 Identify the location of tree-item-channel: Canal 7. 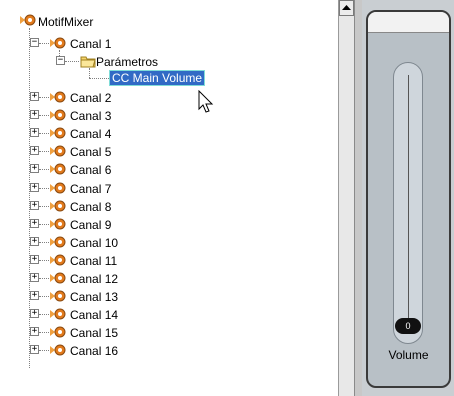
(90, 189).